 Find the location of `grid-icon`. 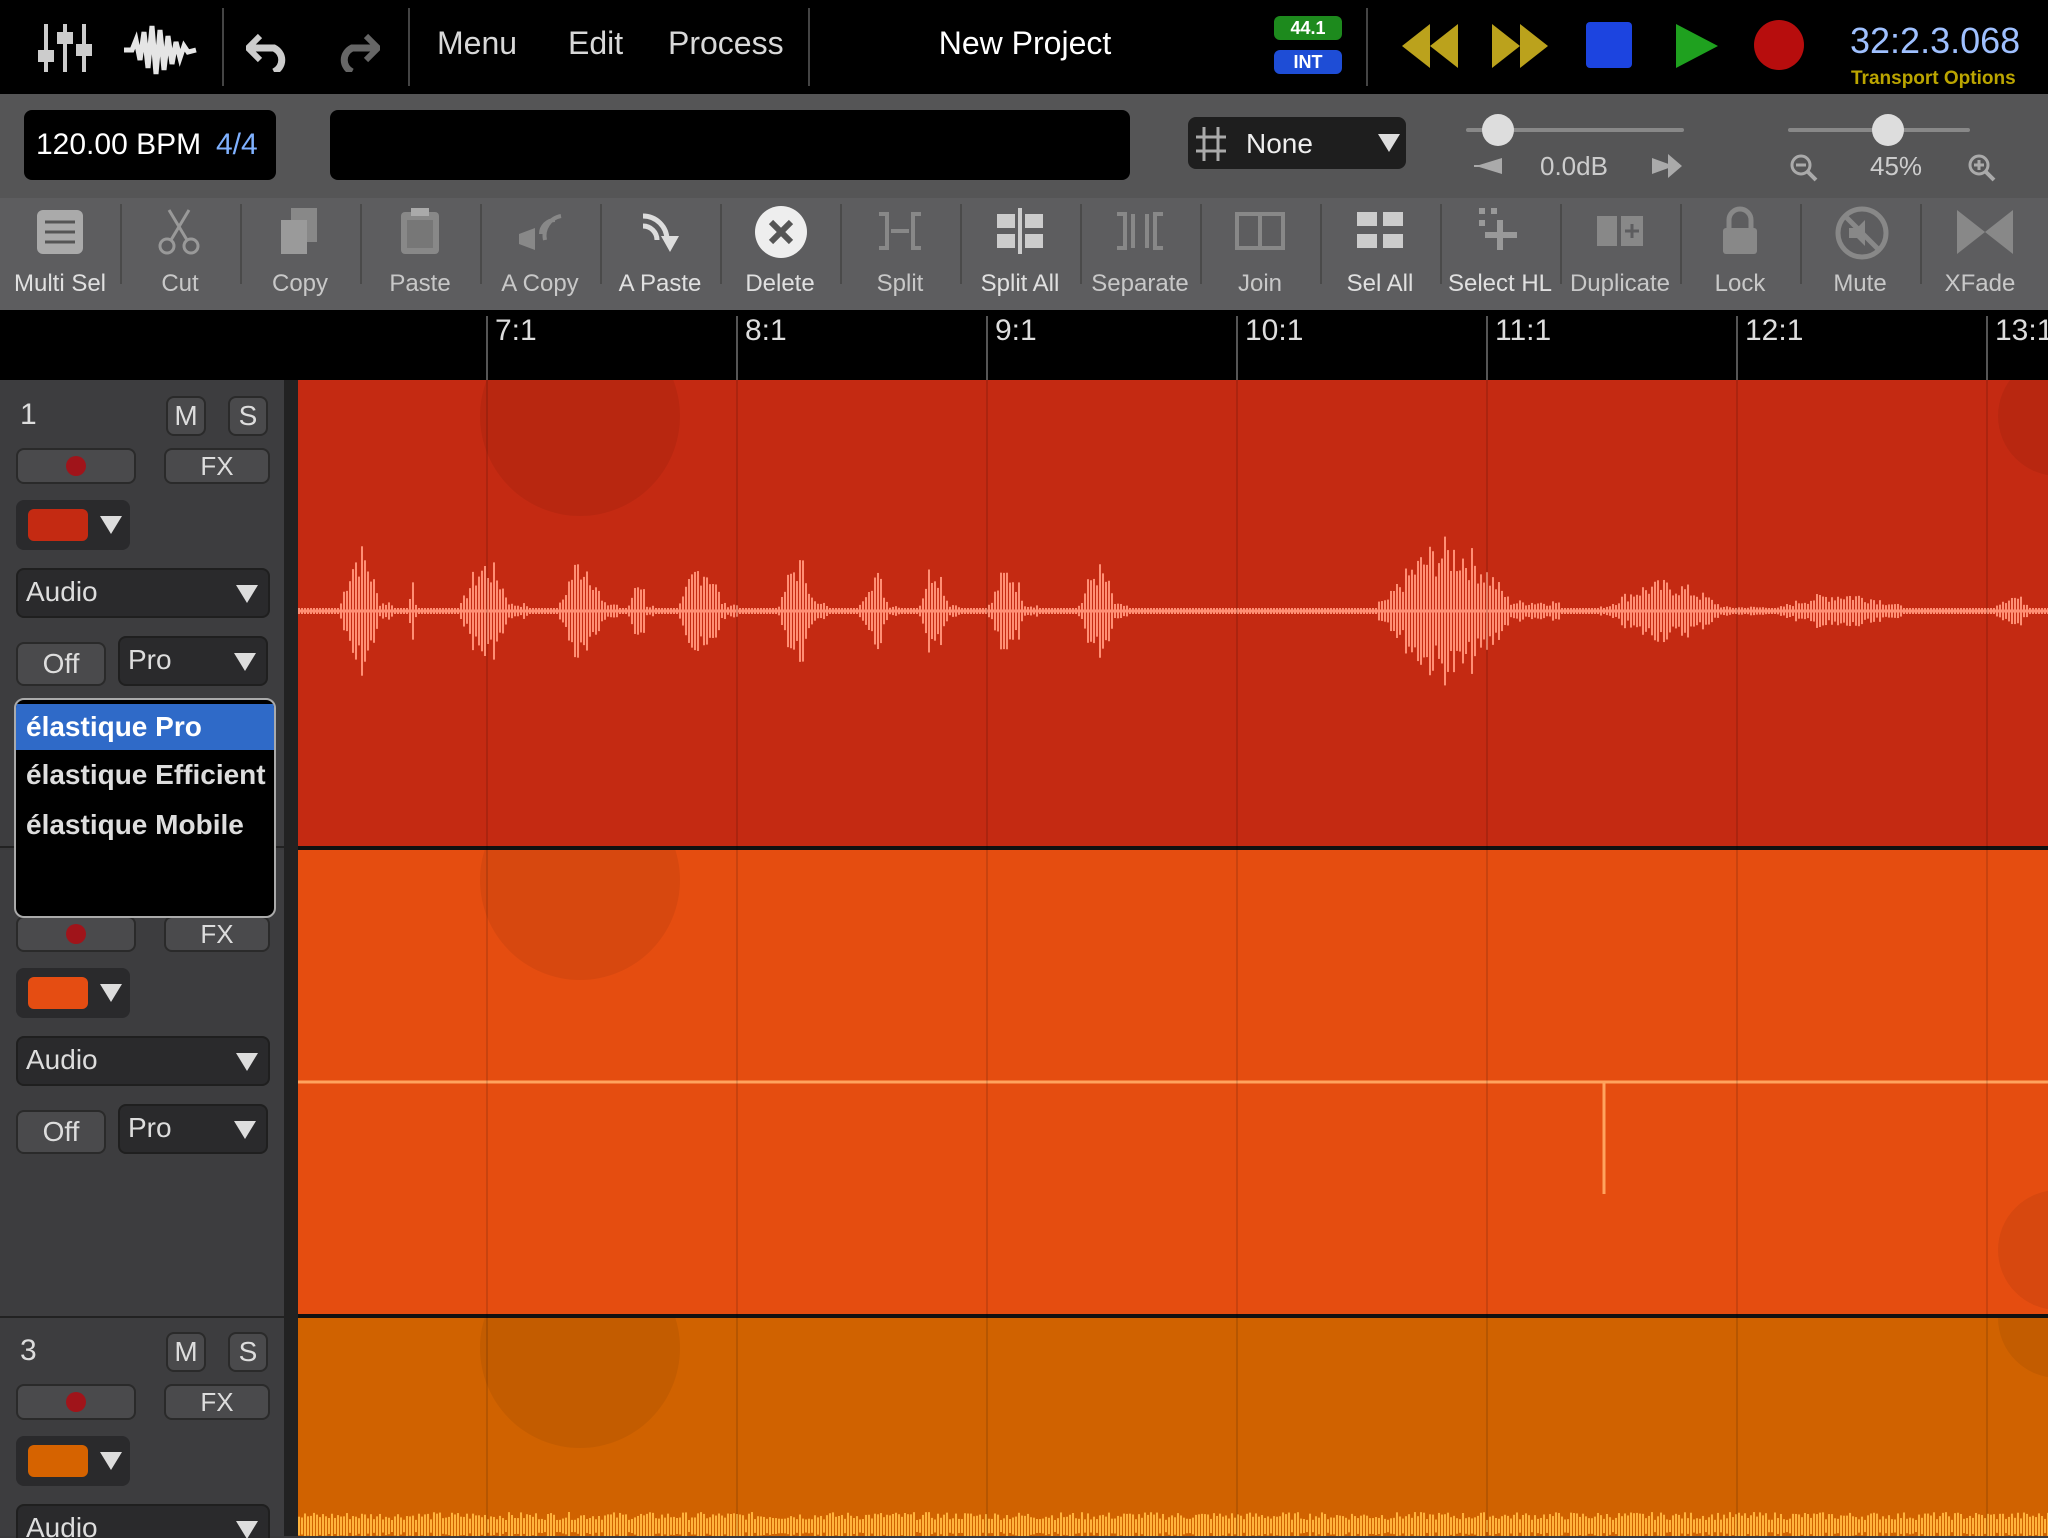

grid-icon is located at coordinates (1212, 143).